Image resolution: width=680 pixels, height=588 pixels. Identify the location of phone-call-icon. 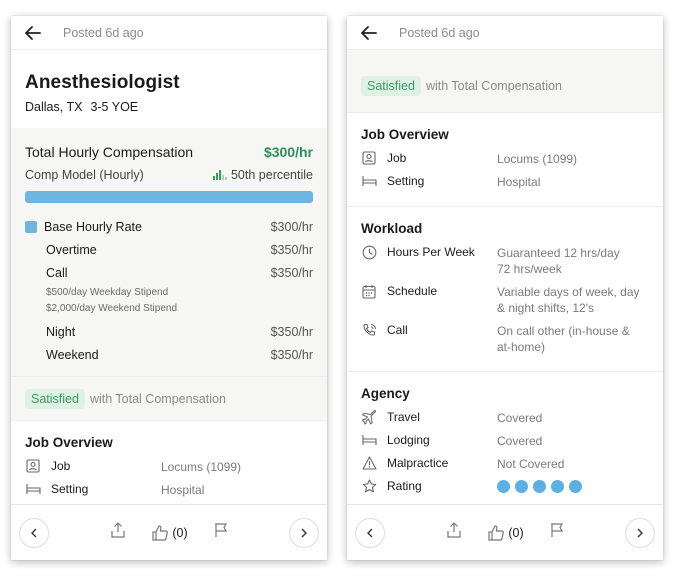
(369, 330).